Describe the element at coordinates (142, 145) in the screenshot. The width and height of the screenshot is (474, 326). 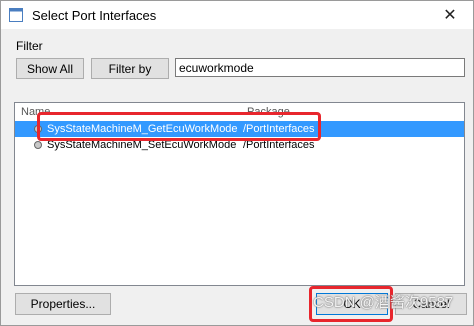
I see `list-item-name: SysStateMachineM_SetEcuWorkMode` at that location.